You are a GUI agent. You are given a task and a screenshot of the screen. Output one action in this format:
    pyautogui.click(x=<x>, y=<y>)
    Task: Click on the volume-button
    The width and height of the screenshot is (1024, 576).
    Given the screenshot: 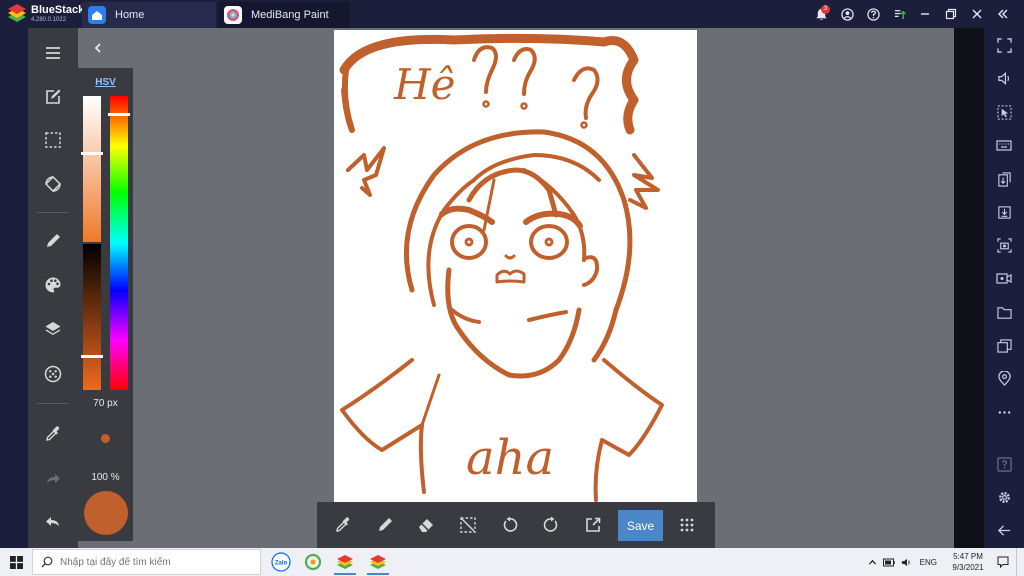 What is the action you would take?
    pyautogui.click(x=1004, y=78)
    